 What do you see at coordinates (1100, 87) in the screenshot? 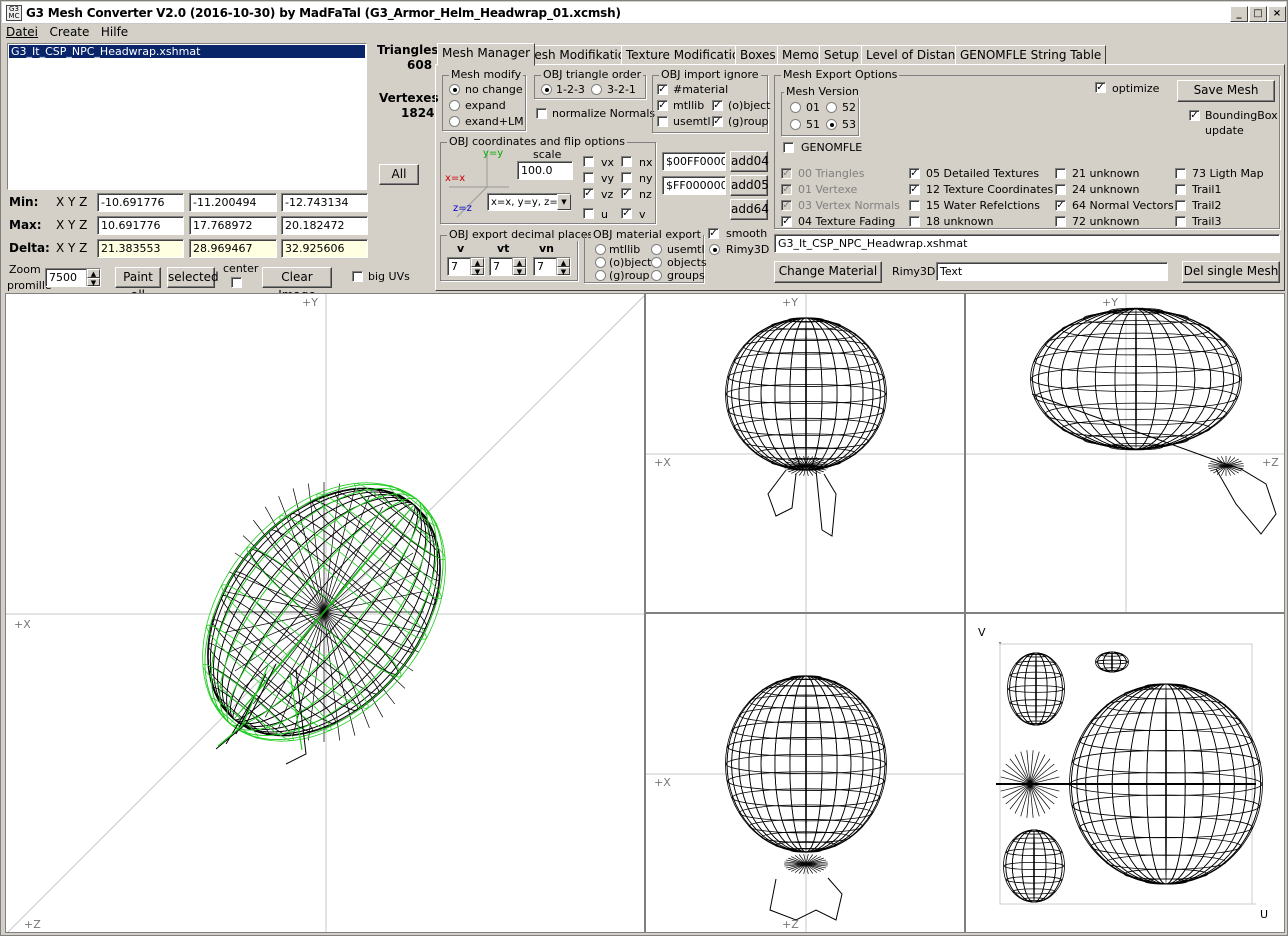
I see `optimize-checkbox: ✓` at bounding box center [1100, 87].